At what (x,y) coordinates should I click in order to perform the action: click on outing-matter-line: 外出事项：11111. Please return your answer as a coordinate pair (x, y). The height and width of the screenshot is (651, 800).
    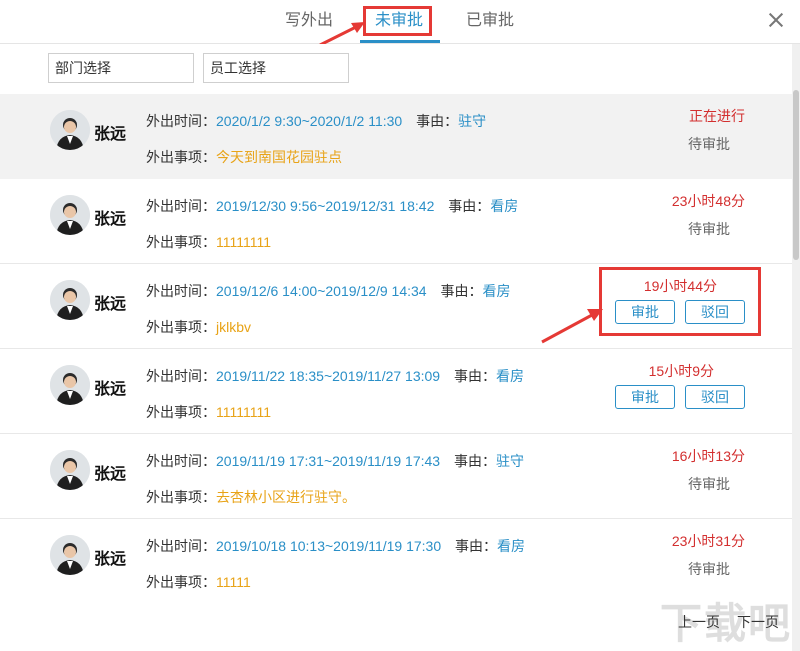
    Looking at the image, I should click on (198, 582).